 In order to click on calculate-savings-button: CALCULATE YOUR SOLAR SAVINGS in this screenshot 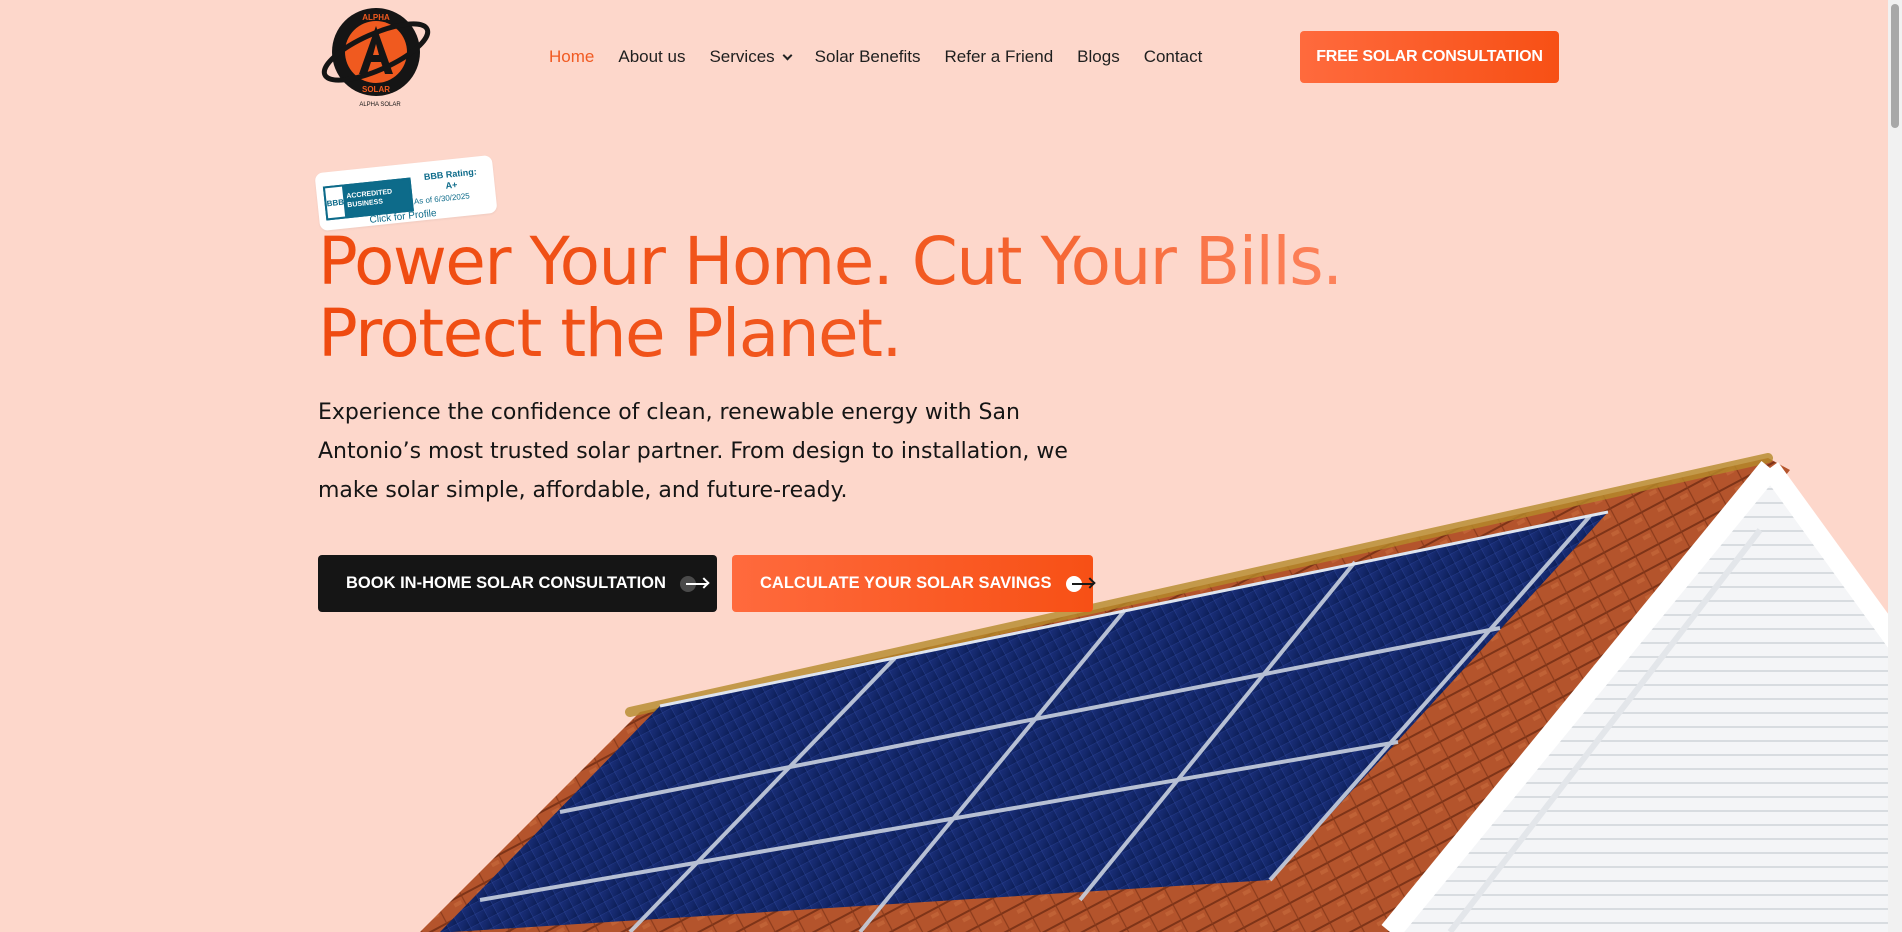, I will do `click(914, 583)`.